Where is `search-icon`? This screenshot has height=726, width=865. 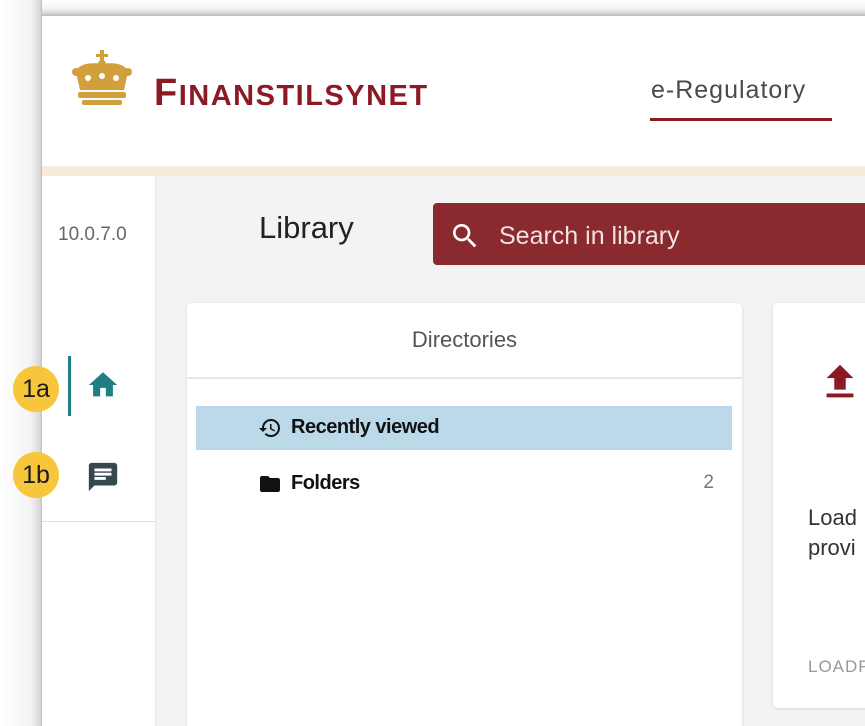
search-icon is located at coordinates (465, 236).